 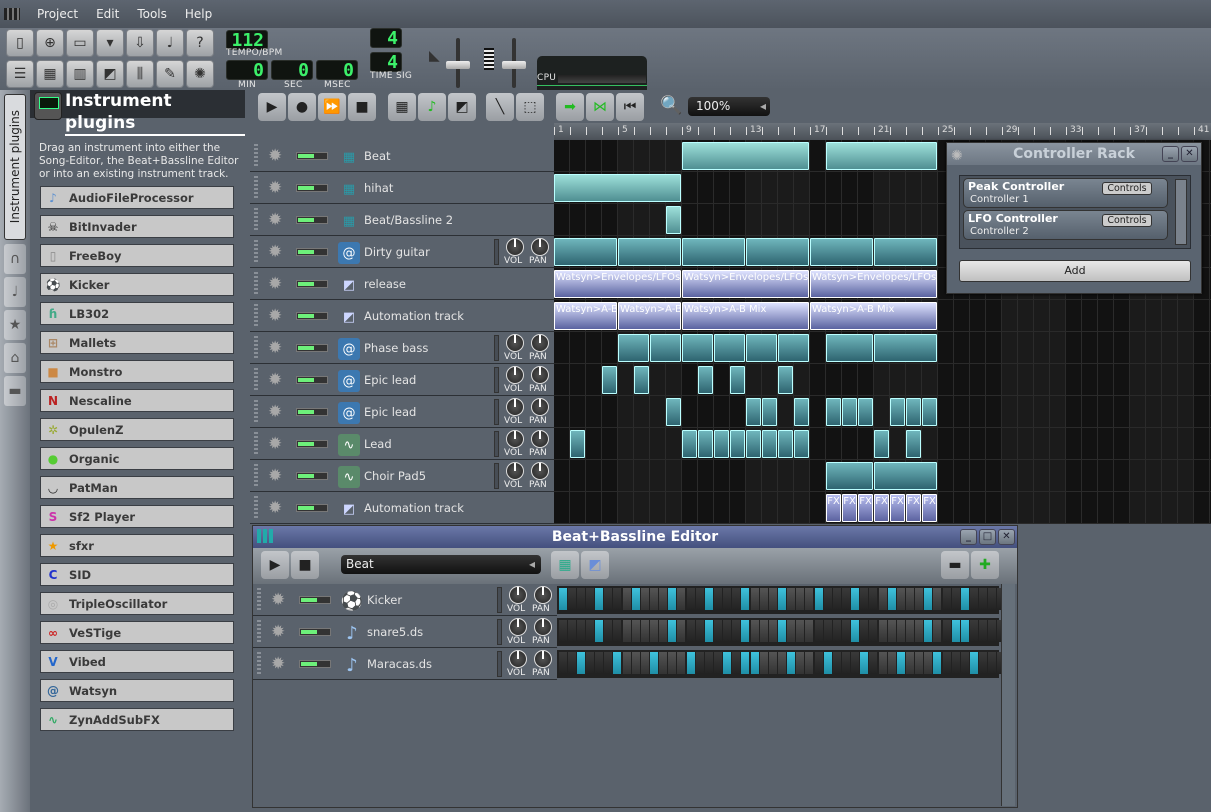 What do you see at coordinates (402, 476) in the screenshot?
I see `song-track: ✹ ∿ Choir Pad5 VOL PAN` at bounding box center [402, 476].